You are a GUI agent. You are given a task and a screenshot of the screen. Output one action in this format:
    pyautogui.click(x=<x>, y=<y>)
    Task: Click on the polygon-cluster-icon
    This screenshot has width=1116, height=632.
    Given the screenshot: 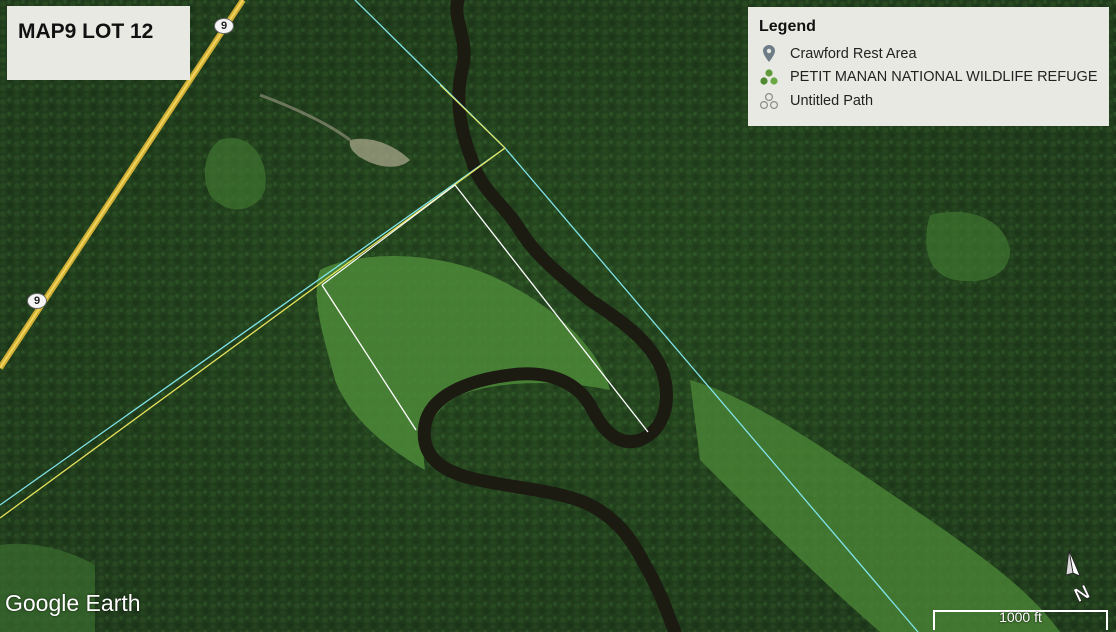 What is the action you would take?
    pyautogui.click(x=769, y=77)
    